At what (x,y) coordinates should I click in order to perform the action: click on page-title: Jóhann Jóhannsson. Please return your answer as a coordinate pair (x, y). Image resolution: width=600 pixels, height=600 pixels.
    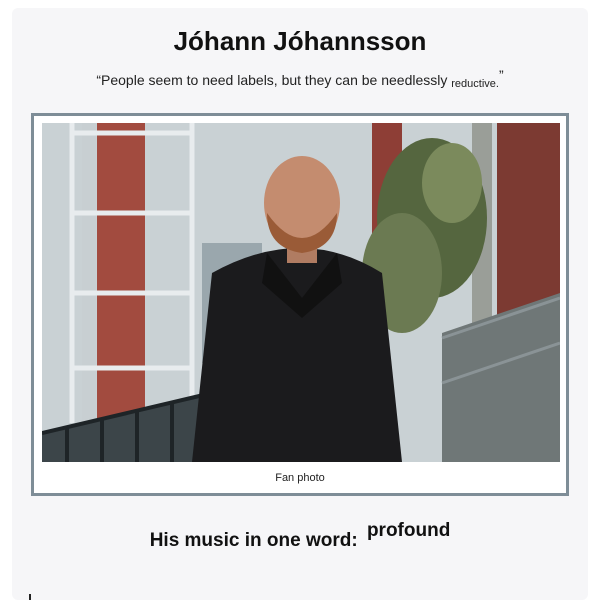
    Looking at the image, I should click on (300, 41).